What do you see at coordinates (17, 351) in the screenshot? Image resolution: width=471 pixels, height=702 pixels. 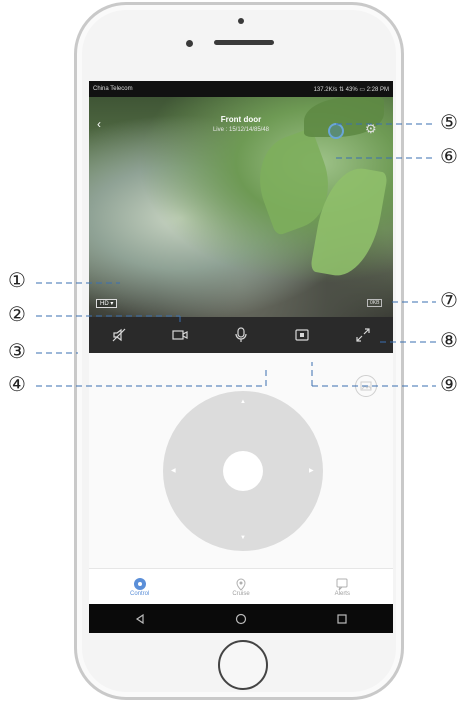 I see `callout-3: ③` at bounding box center [17, 351].